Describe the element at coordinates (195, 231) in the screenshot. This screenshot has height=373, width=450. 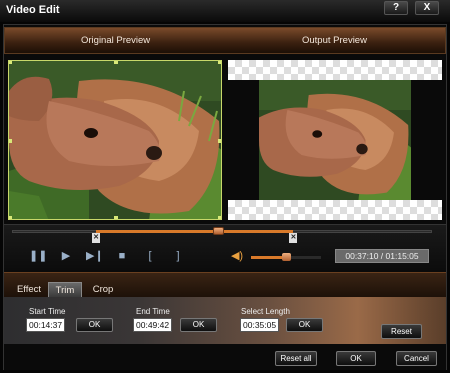
I see `trim-selection` at that location.